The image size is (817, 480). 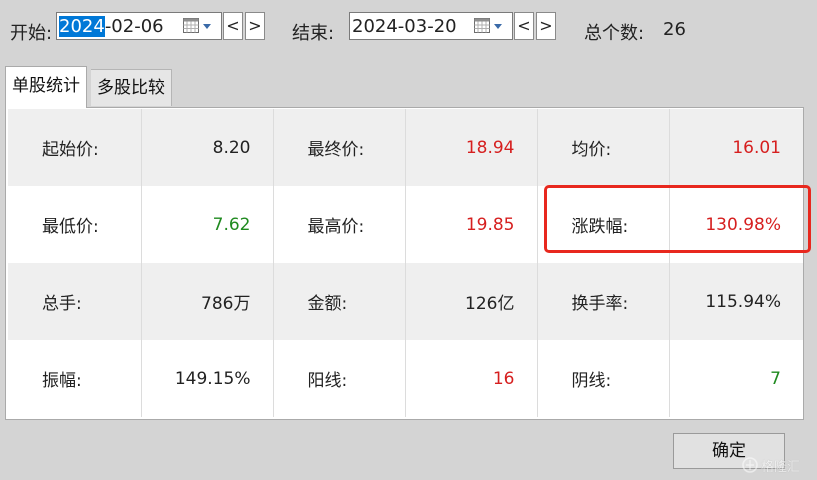 I want to click on total-count-value: 26, so click(x=674, y=29).